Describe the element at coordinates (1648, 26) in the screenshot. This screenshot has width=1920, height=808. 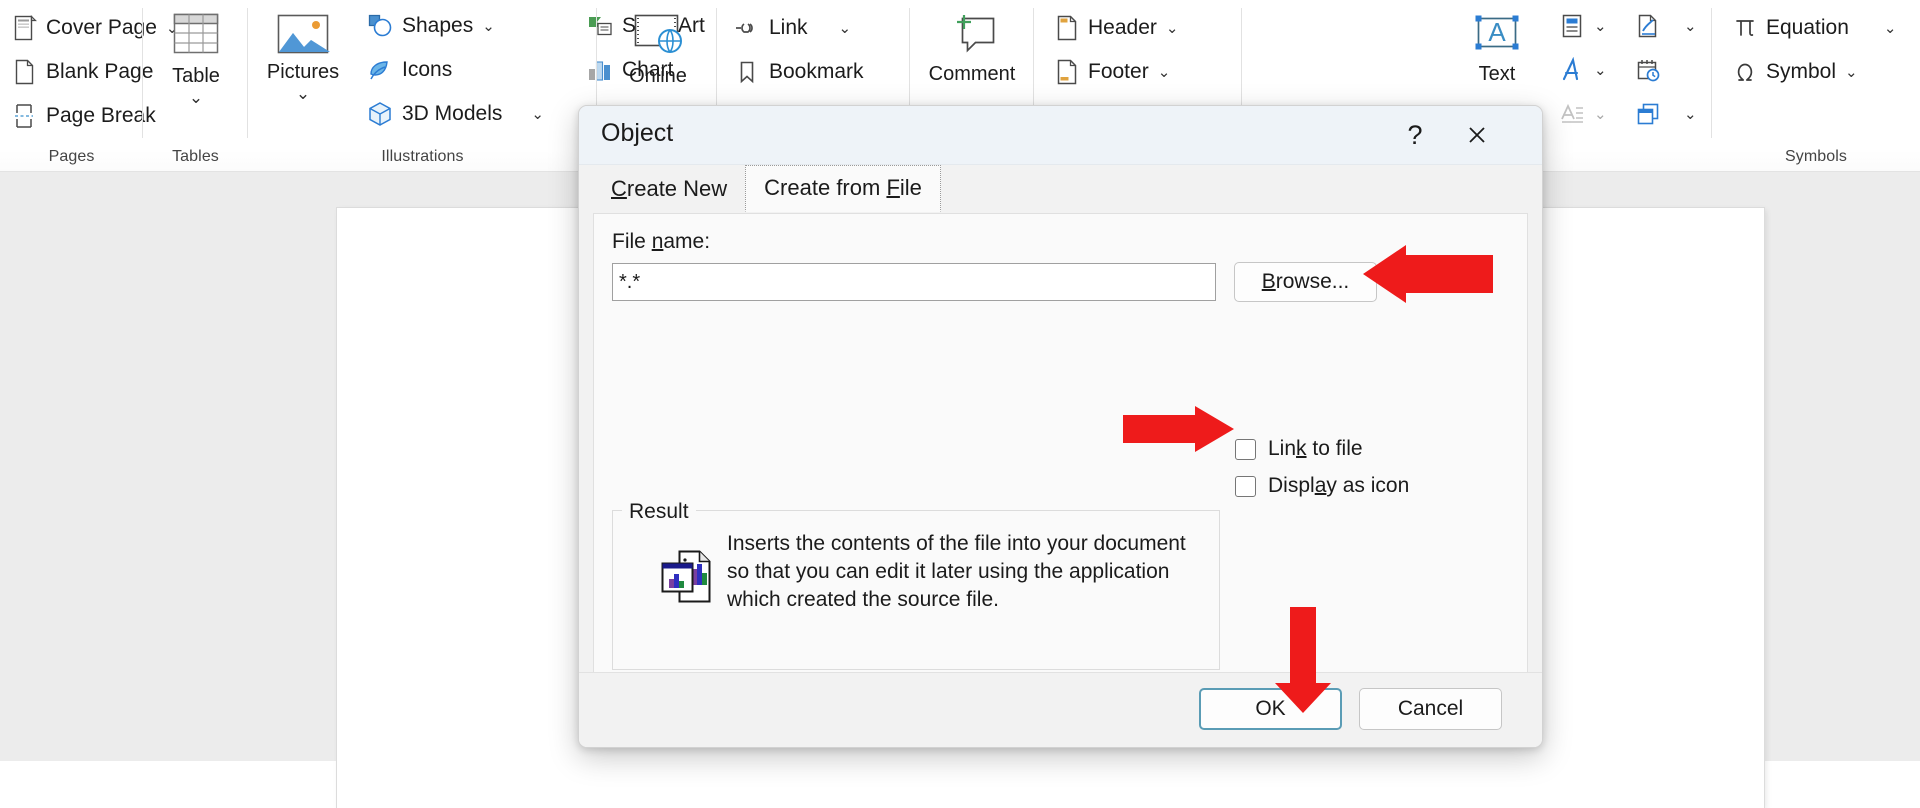
I see `signature-line-icon` at that location.